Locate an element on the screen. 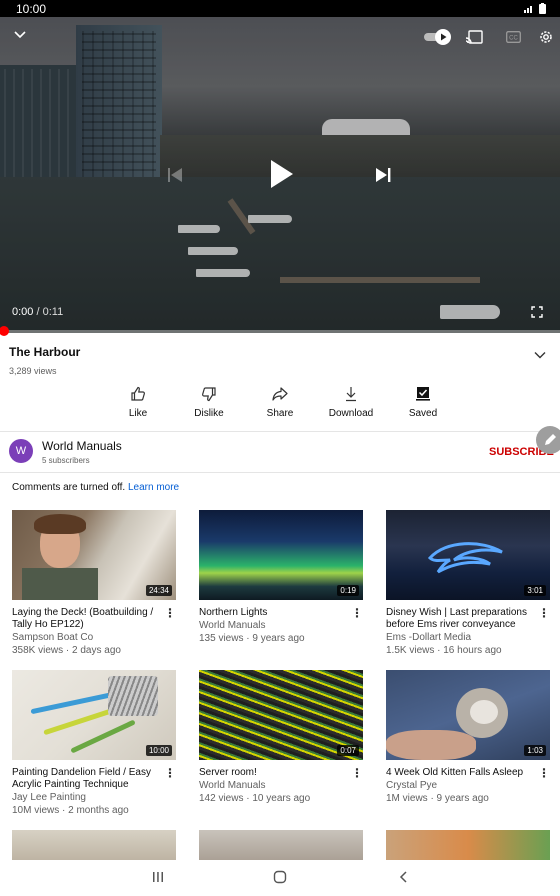 The height and width of the screenshot is (896, 560). share-label: Share is located at coordinates (280, 413).